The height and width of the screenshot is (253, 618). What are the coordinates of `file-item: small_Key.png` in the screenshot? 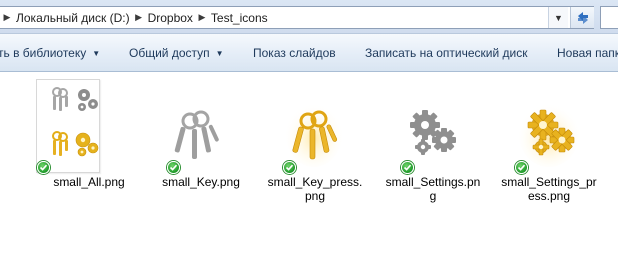 It's located at (201, 138).